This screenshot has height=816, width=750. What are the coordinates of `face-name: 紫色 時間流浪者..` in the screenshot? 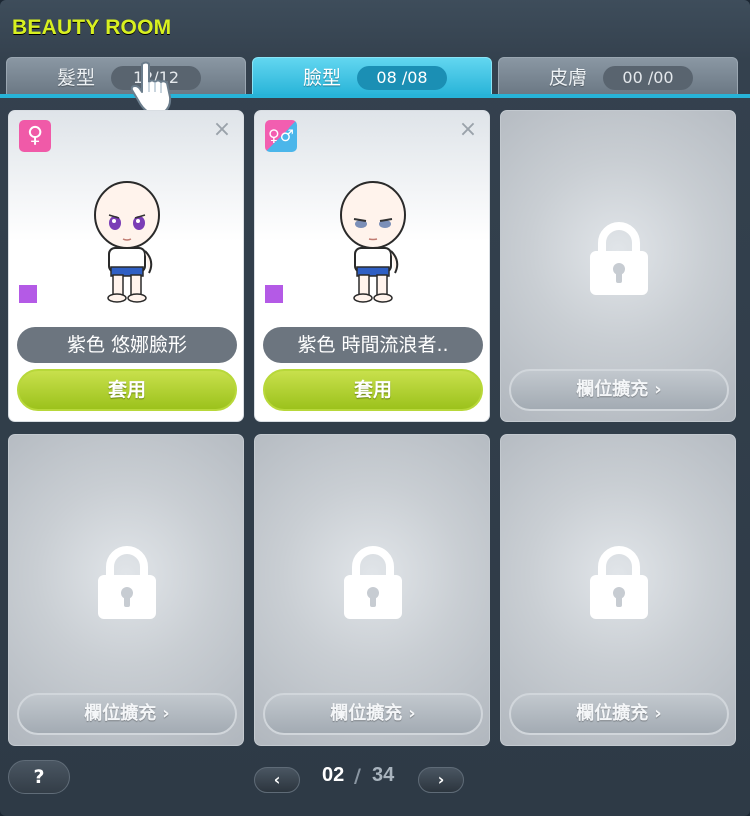 It's located at (373, 345).